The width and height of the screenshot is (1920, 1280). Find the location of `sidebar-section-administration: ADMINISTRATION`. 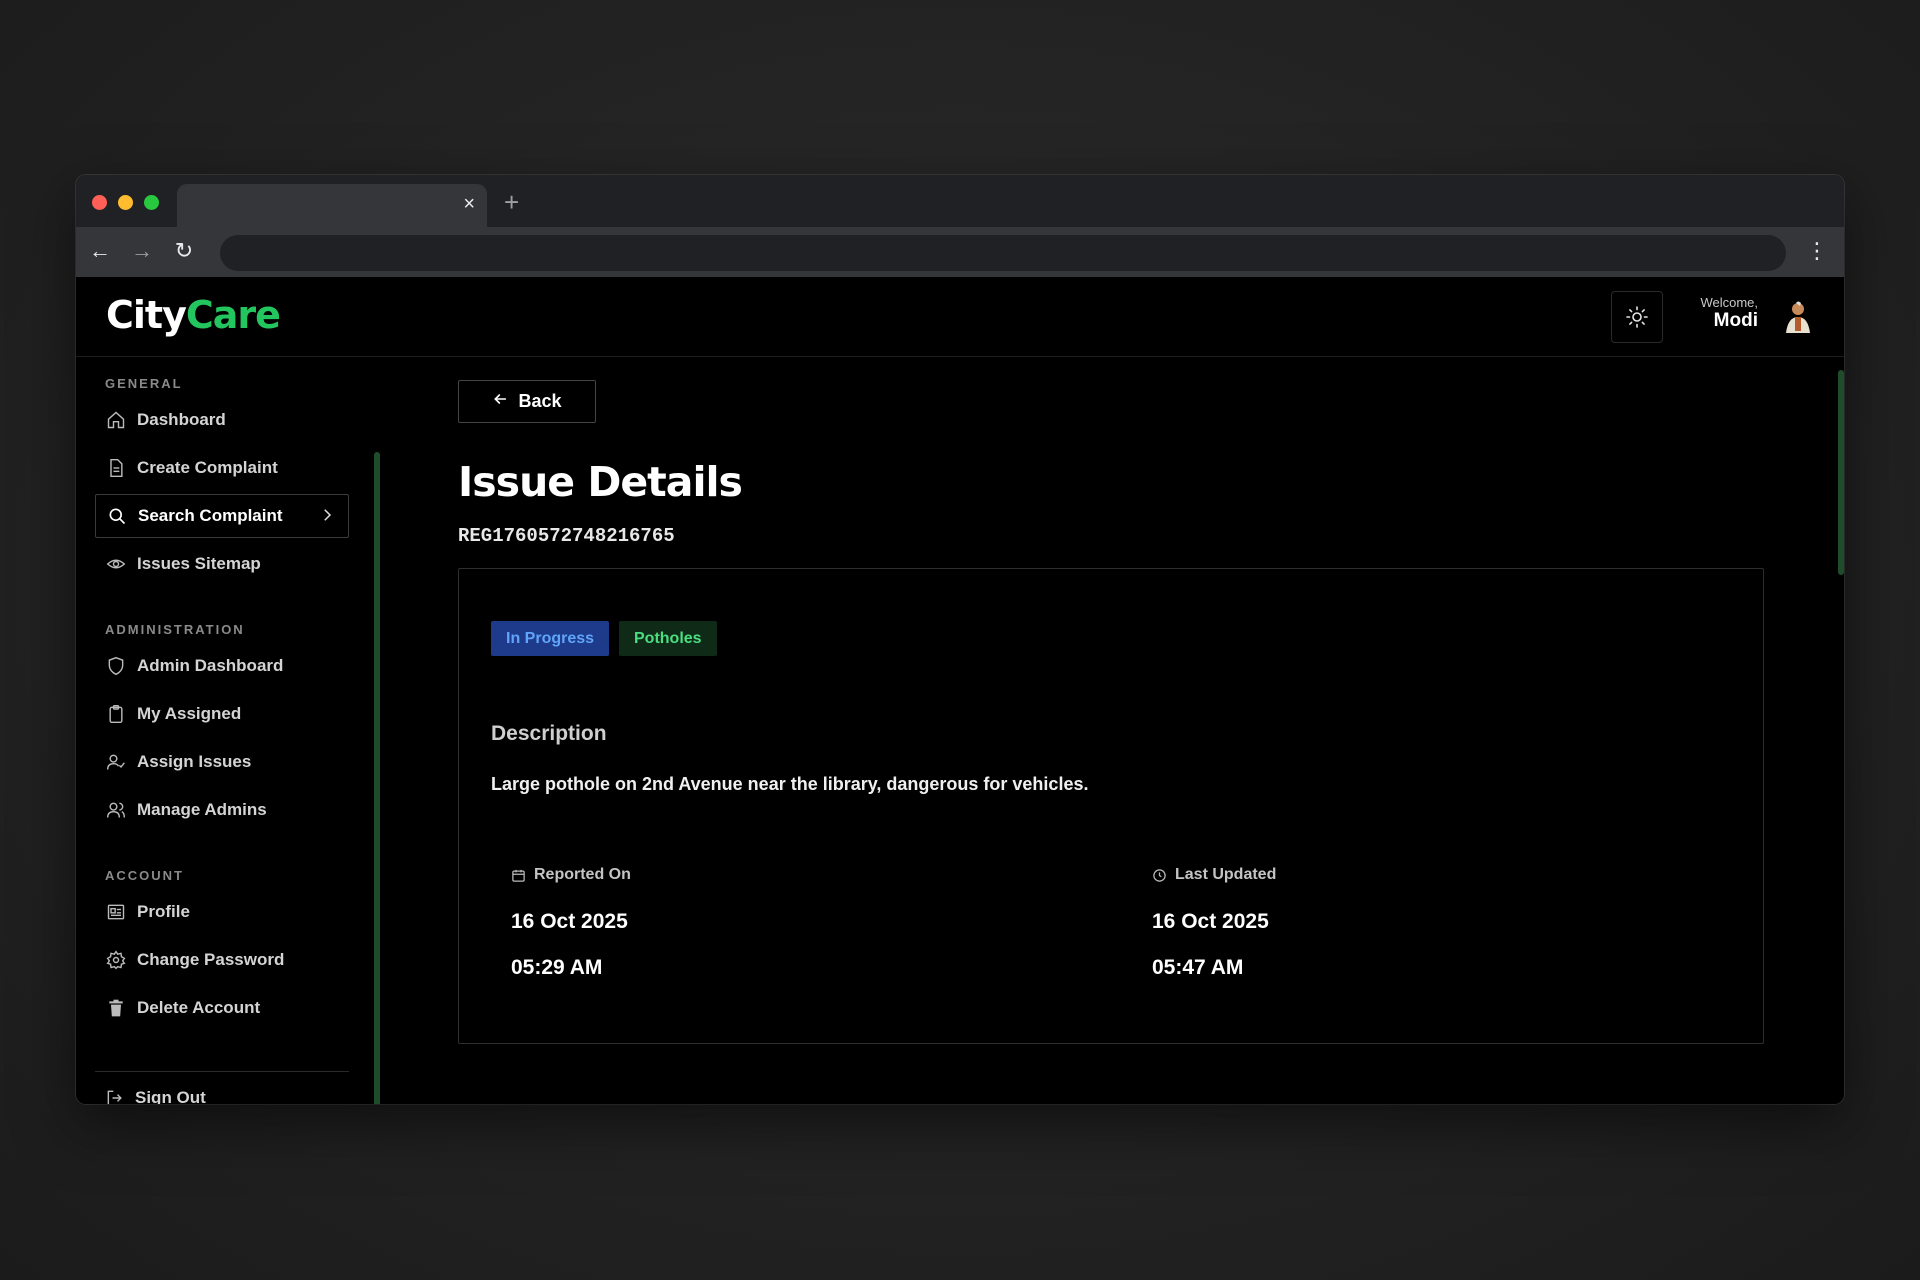

sidebar-section-administration: ADMINISTRATION is located at coordinates (175, 629).